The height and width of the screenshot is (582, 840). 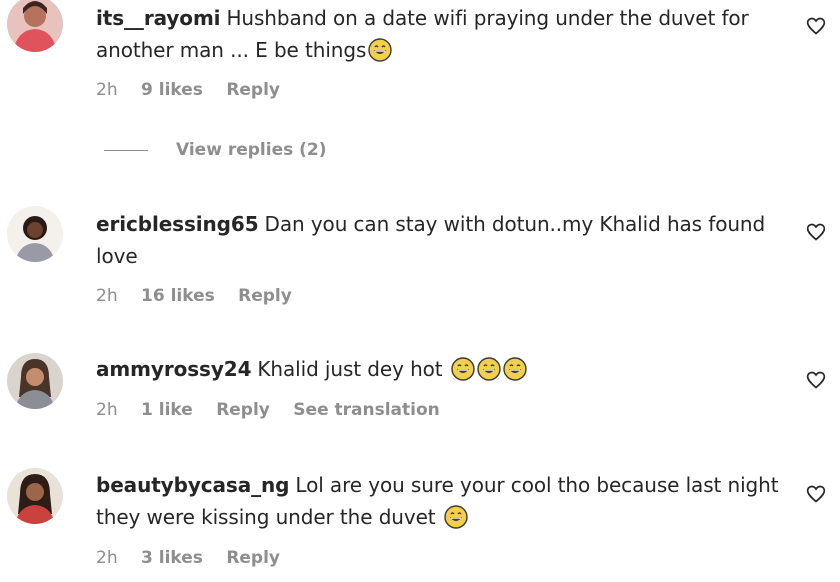 What do you see at coordinates (174, 369) in the screenshot?
I see `comment-username: ammyrossy24` at bounding box center [174, 369].